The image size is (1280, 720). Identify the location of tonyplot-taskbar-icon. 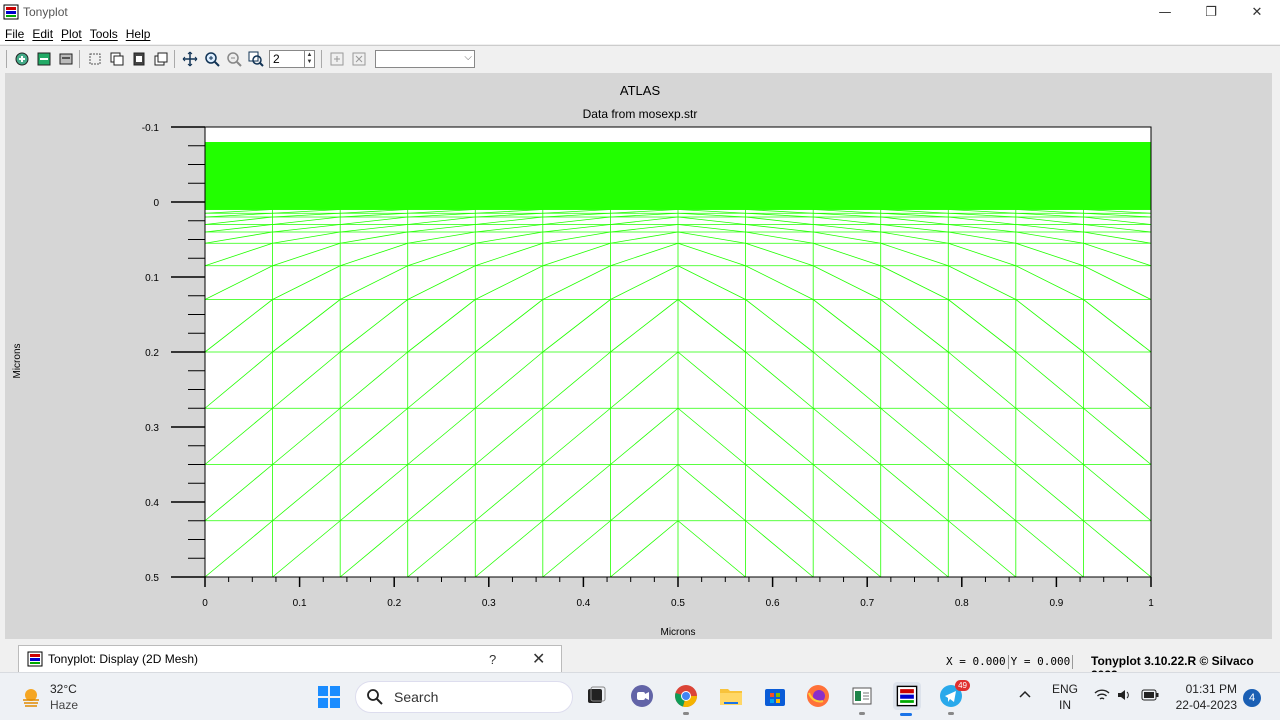
(907, 699).